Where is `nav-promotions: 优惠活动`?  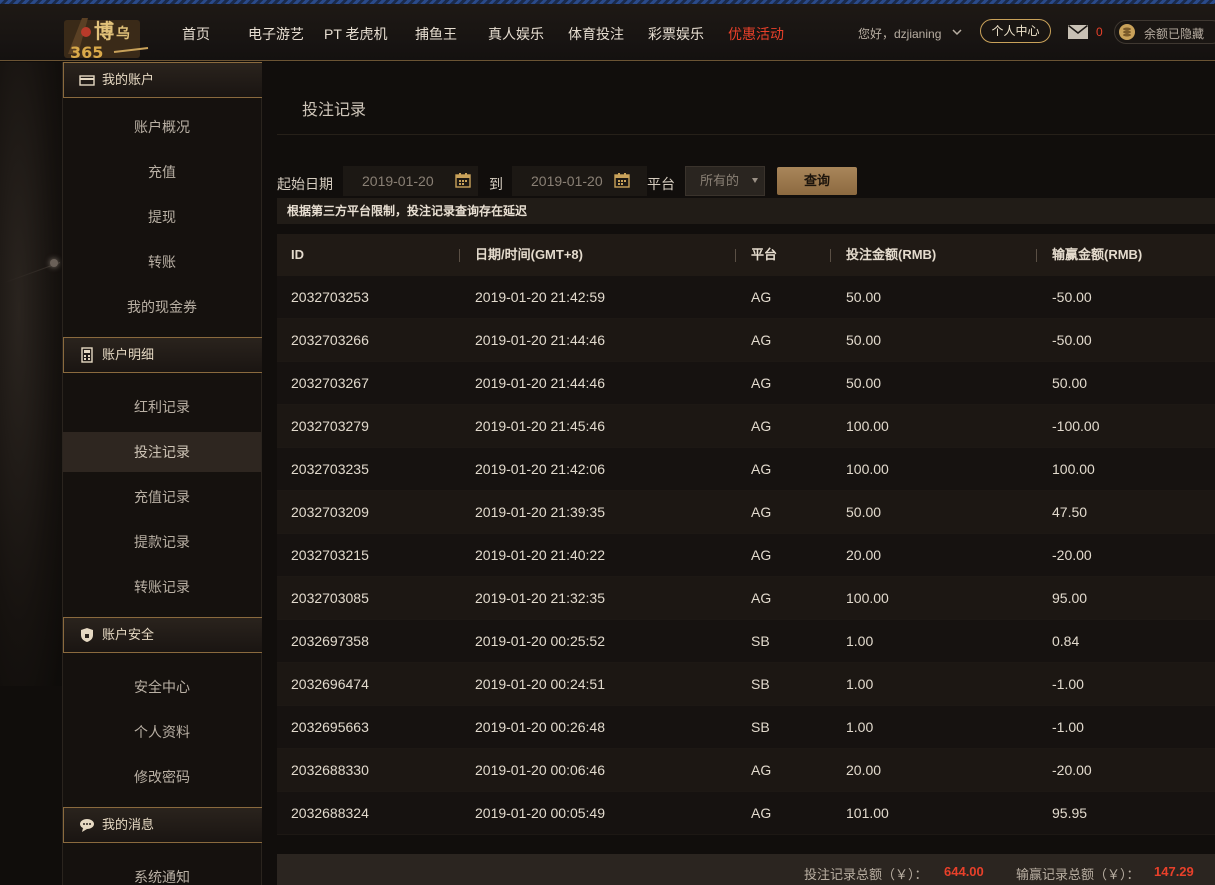 nav-promotions: 优惠活动 is located at coordinates (756, 34).